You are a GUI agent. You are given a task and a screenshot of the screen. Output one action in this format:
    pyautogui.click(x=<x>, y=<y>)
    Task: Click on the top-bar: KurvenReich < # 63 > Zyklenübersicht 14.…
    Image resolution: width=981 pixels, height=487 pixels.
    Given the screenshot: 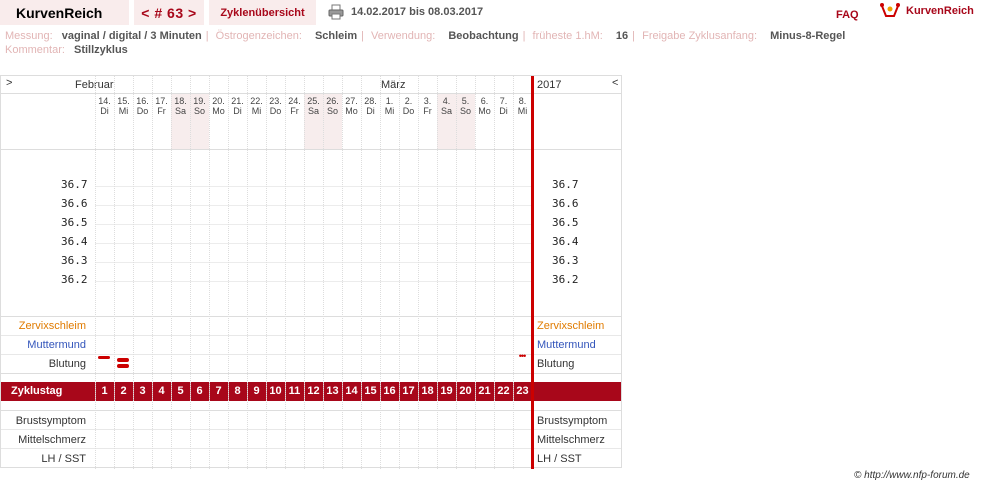 What is the action you would take?
    pyautogui.click(x=490, y=12)
    